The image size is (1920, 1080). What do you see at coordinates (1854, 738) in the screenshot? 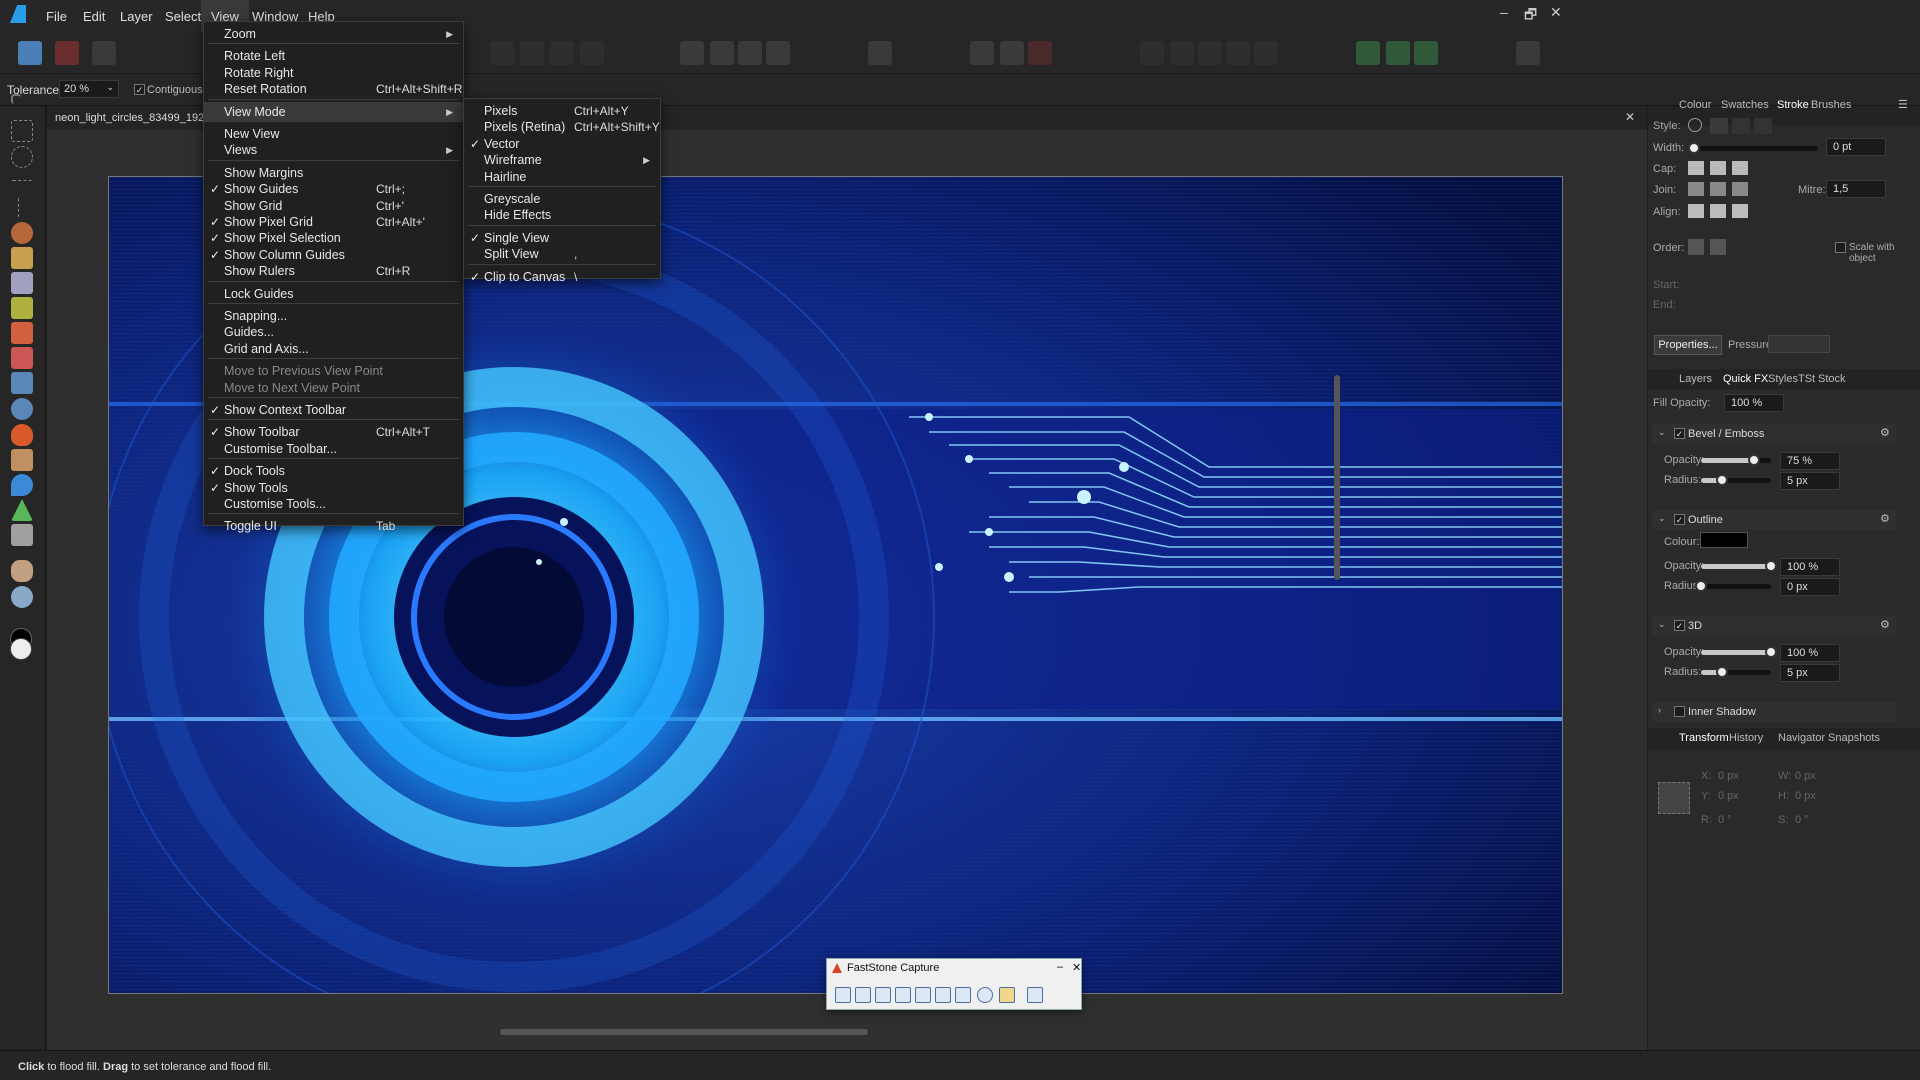
I see `tab-snapshots: Snapshots` at bounding box center [1854, 738].